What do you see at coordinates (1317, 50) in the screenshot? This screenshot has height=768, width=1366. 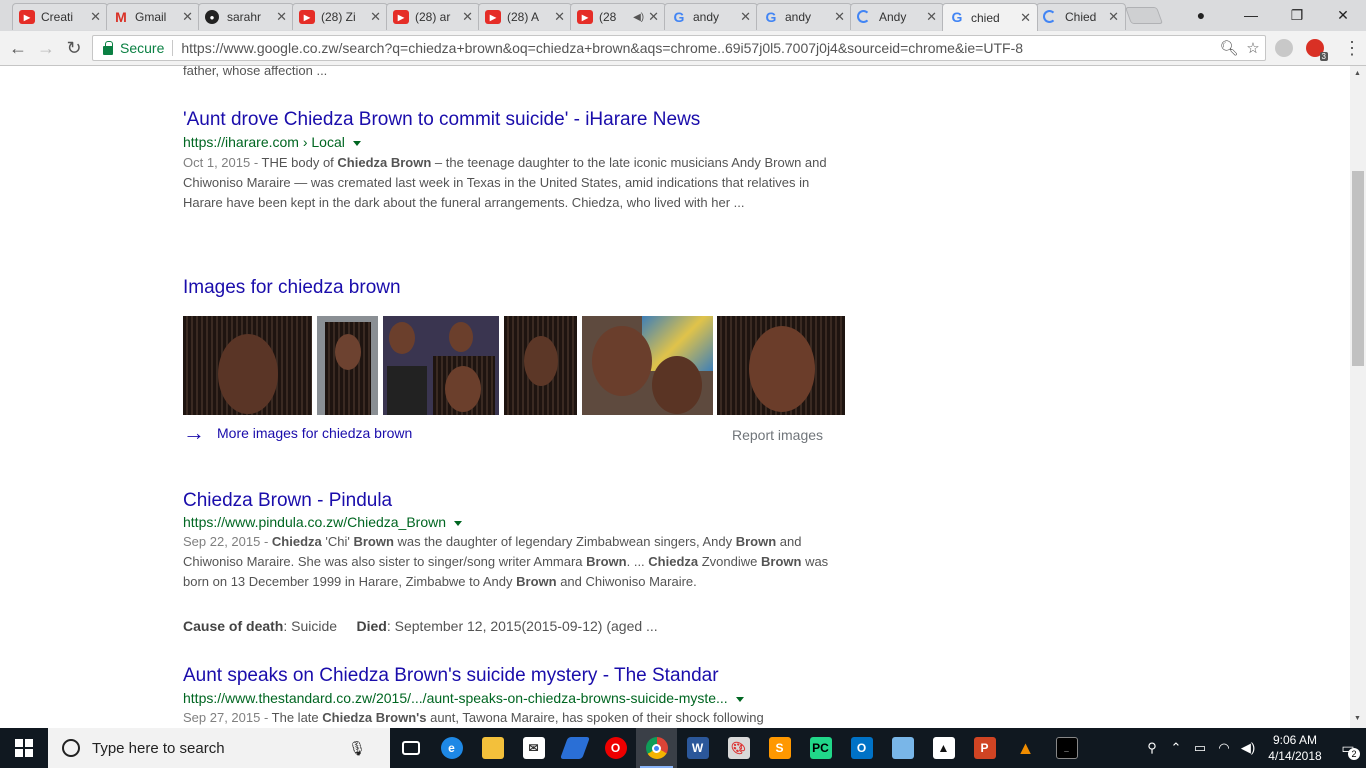 I see `extension-badge-icon: 3` at bounding box center [1317, 50].